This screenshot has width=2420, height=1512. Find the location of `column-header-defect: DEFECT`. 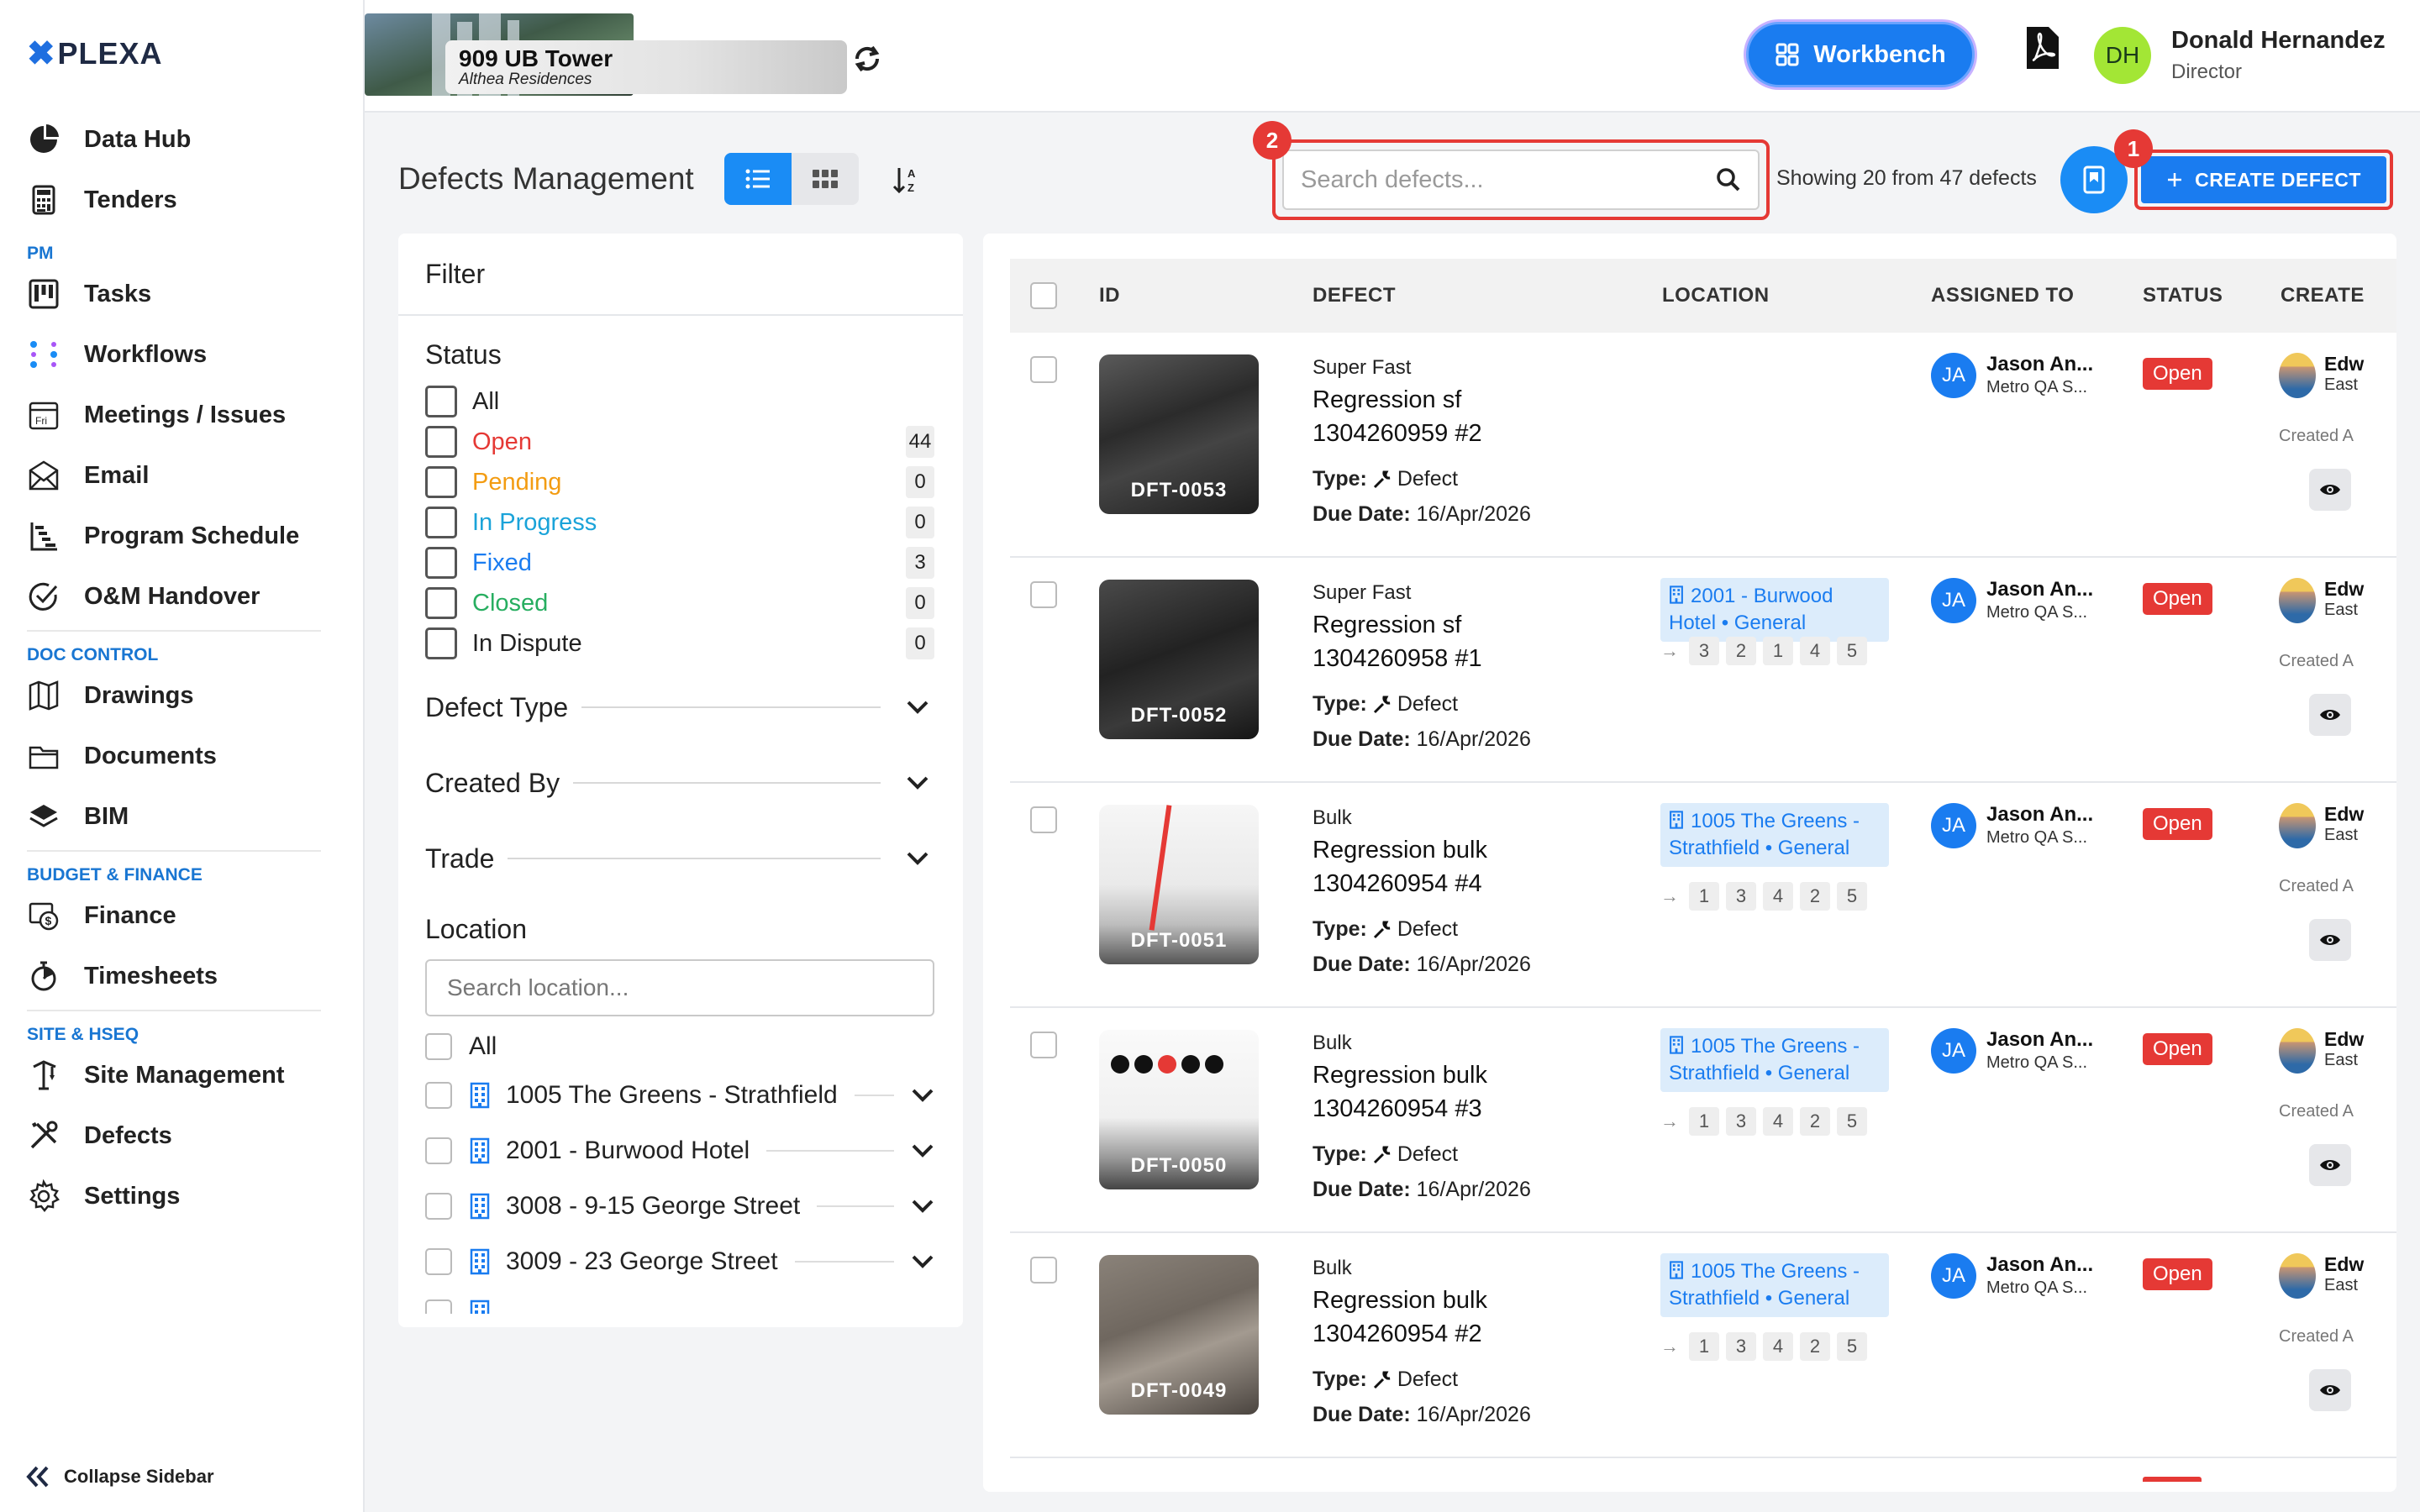

column-header-defect: DEFECT is located at coordinates (1354, 295).